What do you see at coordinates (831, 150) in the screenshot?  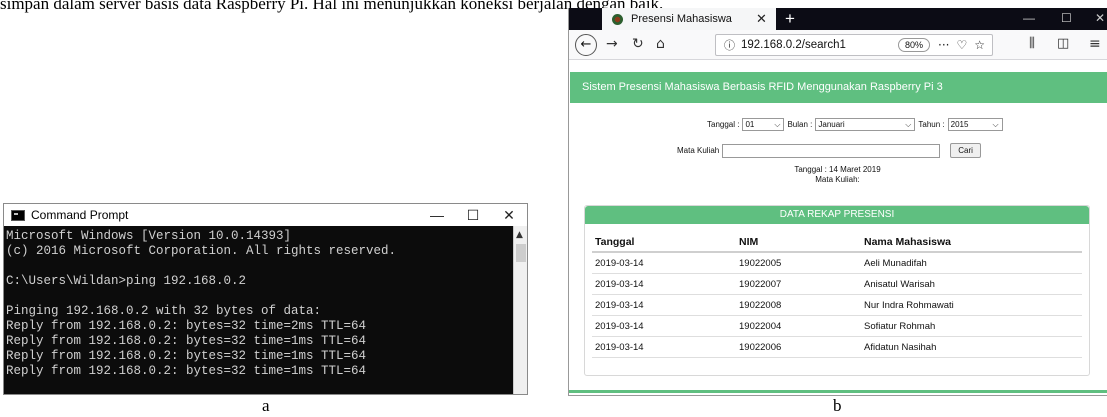 I see `mata-kuliah-input` at bounding box center [831, 150].